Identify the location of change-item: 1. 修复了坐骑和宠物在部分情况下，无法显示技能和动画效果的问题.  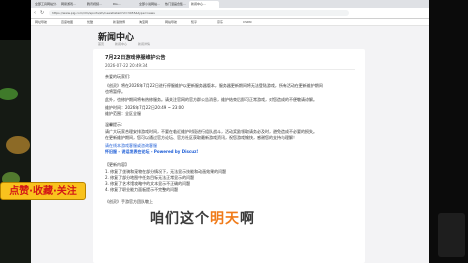
(166, 171).